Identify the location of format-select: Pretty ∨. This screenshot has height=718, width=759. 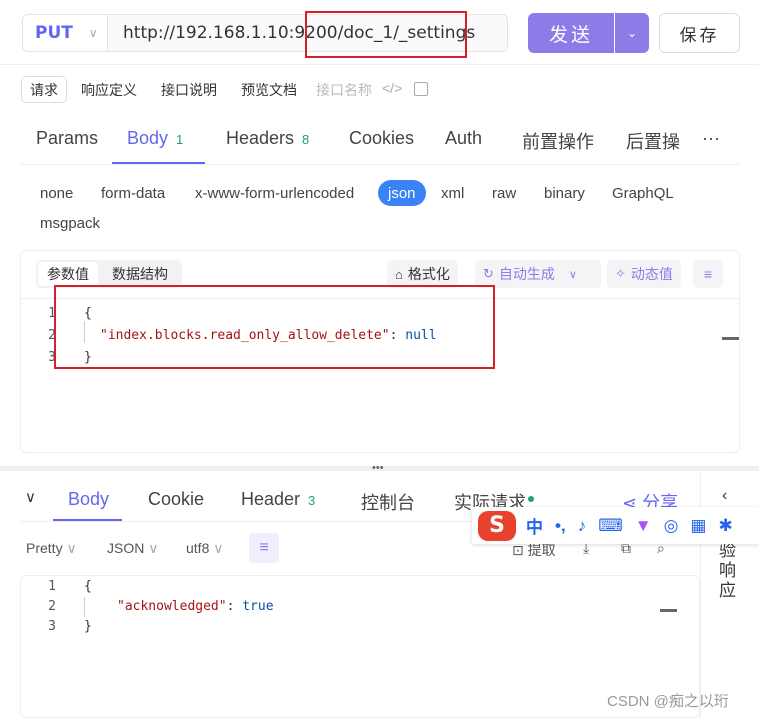
(51, 548).